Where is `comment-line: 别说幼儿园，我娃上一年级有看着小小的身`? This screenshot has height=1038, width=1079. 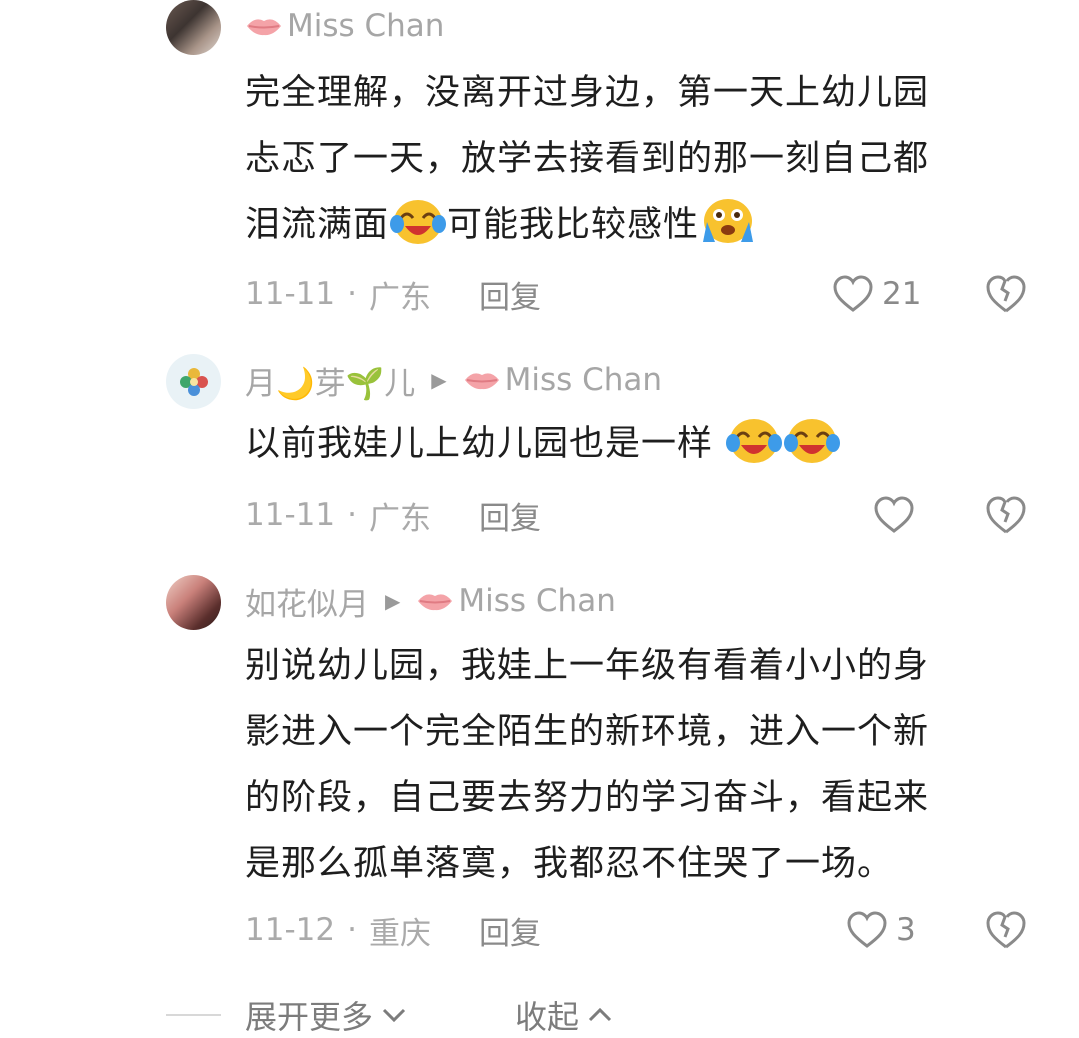
comment-line: 别说幼儿园，我娃上一年级有看着小小的身 is located at coordinates (587, 666).